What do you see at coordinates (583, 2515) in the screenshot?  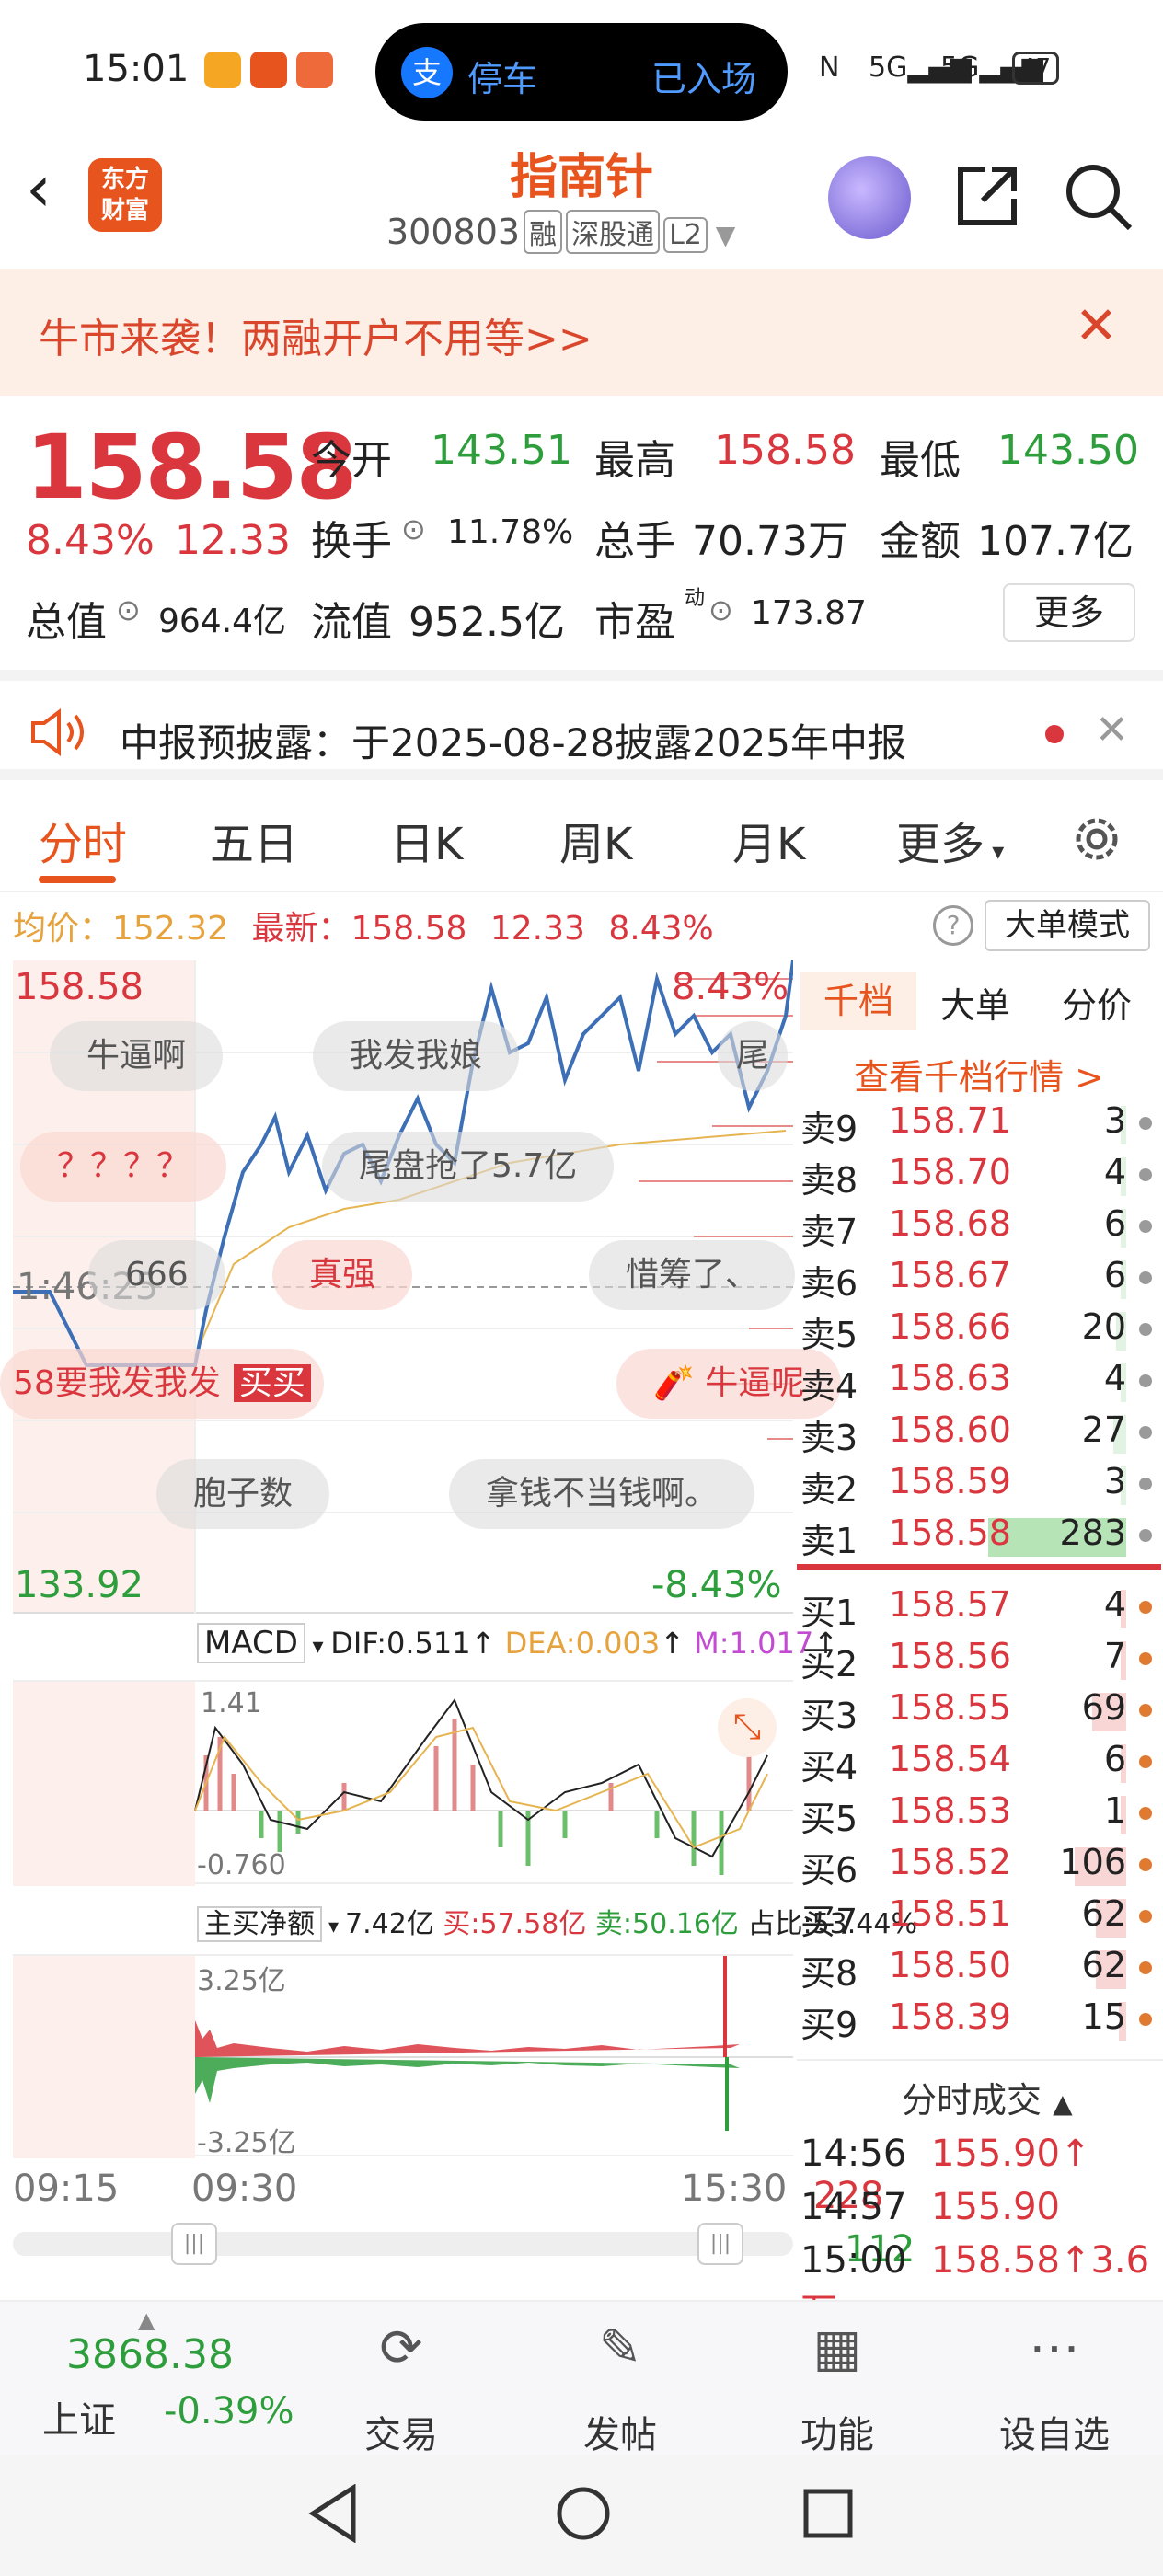 I see `home-nav-icon` at bounding box center [583, 2515].